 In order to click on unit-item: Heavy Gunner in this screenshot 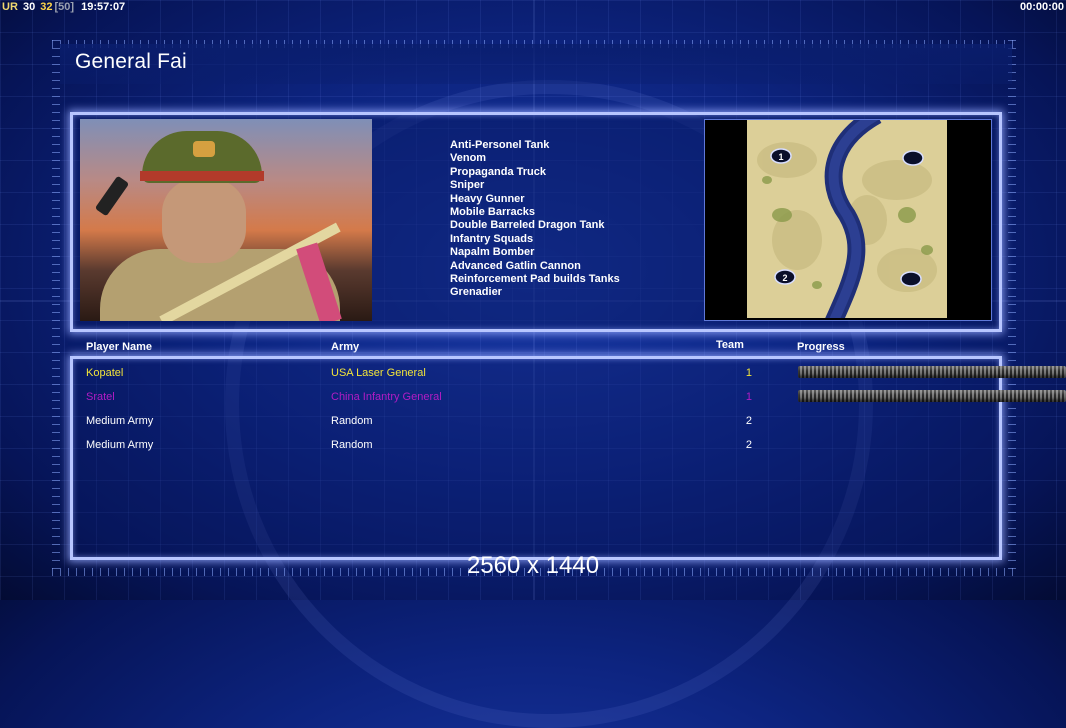, I will do `click(487, 198)`.